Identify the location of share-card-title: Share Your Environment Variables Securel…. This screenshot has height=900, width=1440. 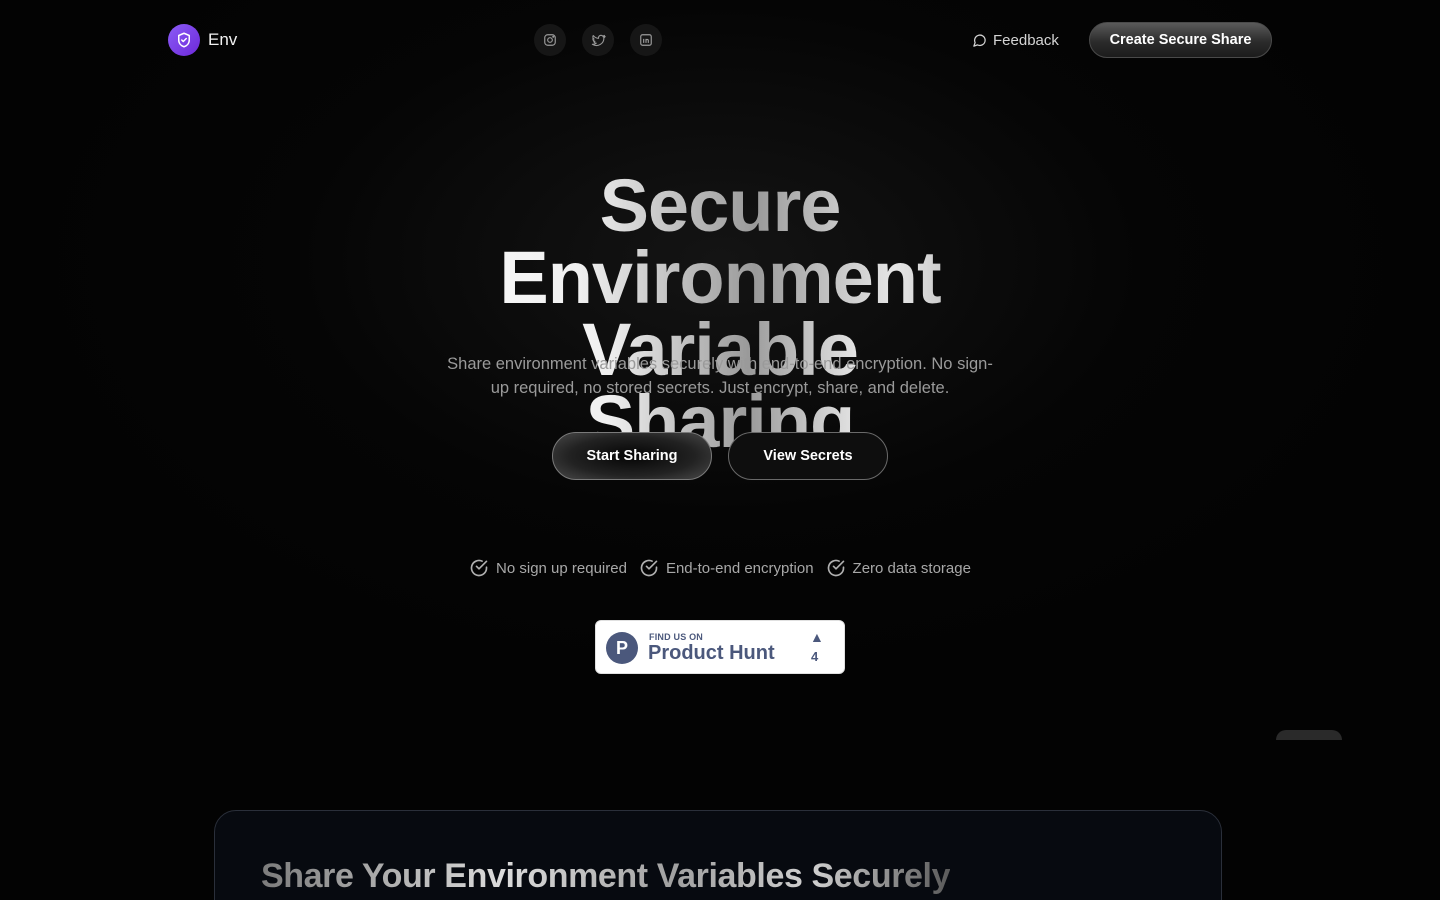
(606, 876).